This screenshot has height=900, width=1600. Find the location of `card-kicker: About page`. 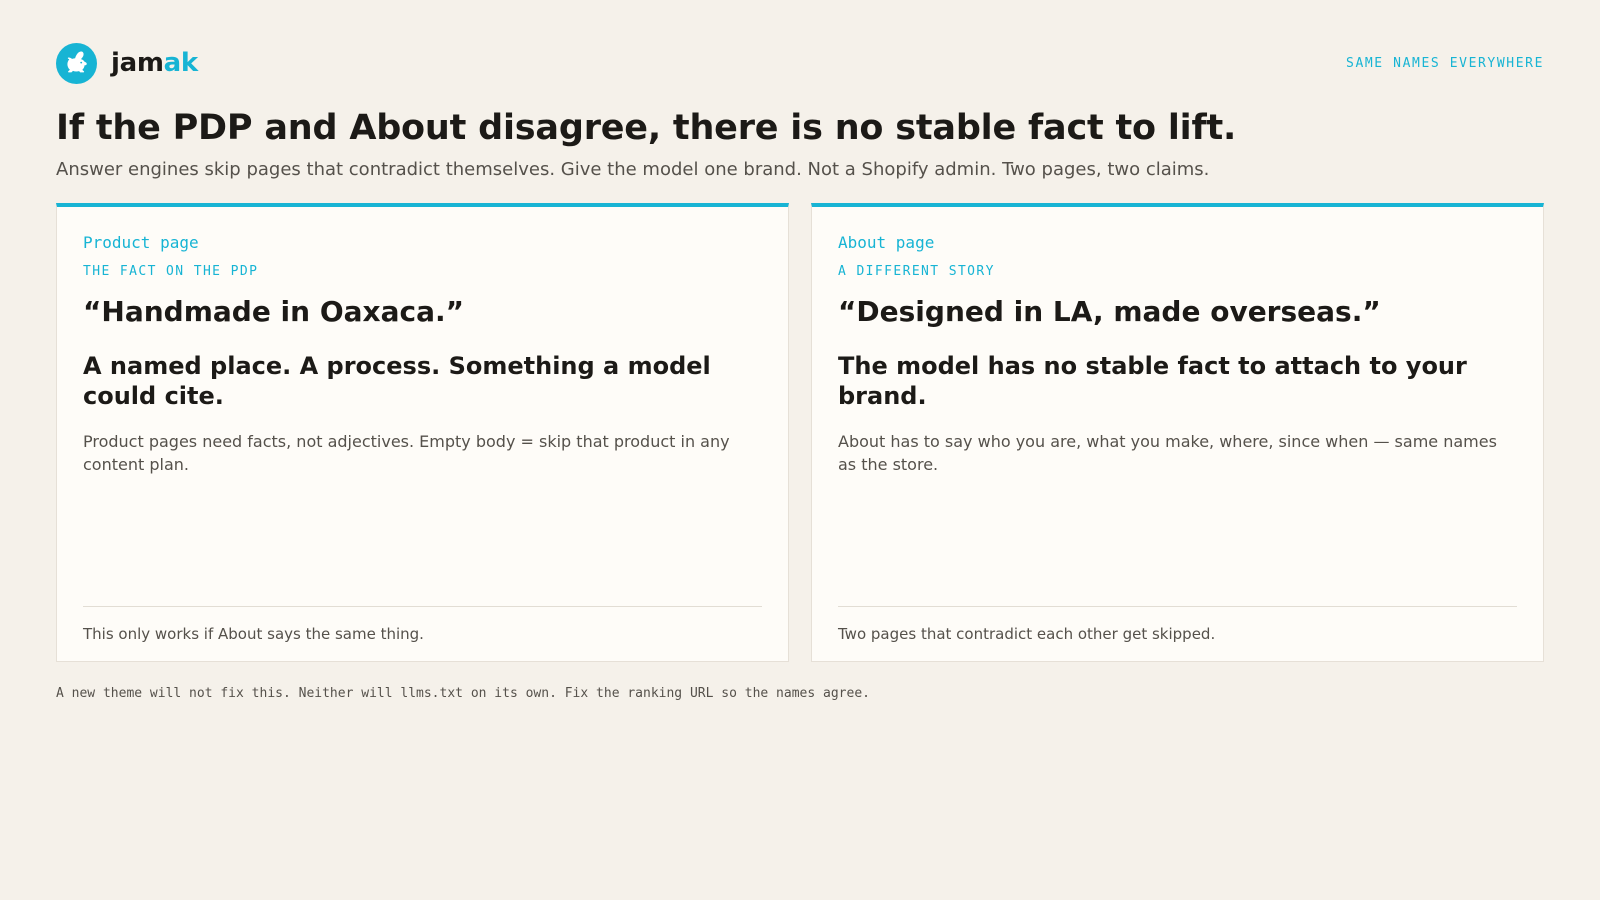

card-kicker: About page is located at coordinates (886, 243).